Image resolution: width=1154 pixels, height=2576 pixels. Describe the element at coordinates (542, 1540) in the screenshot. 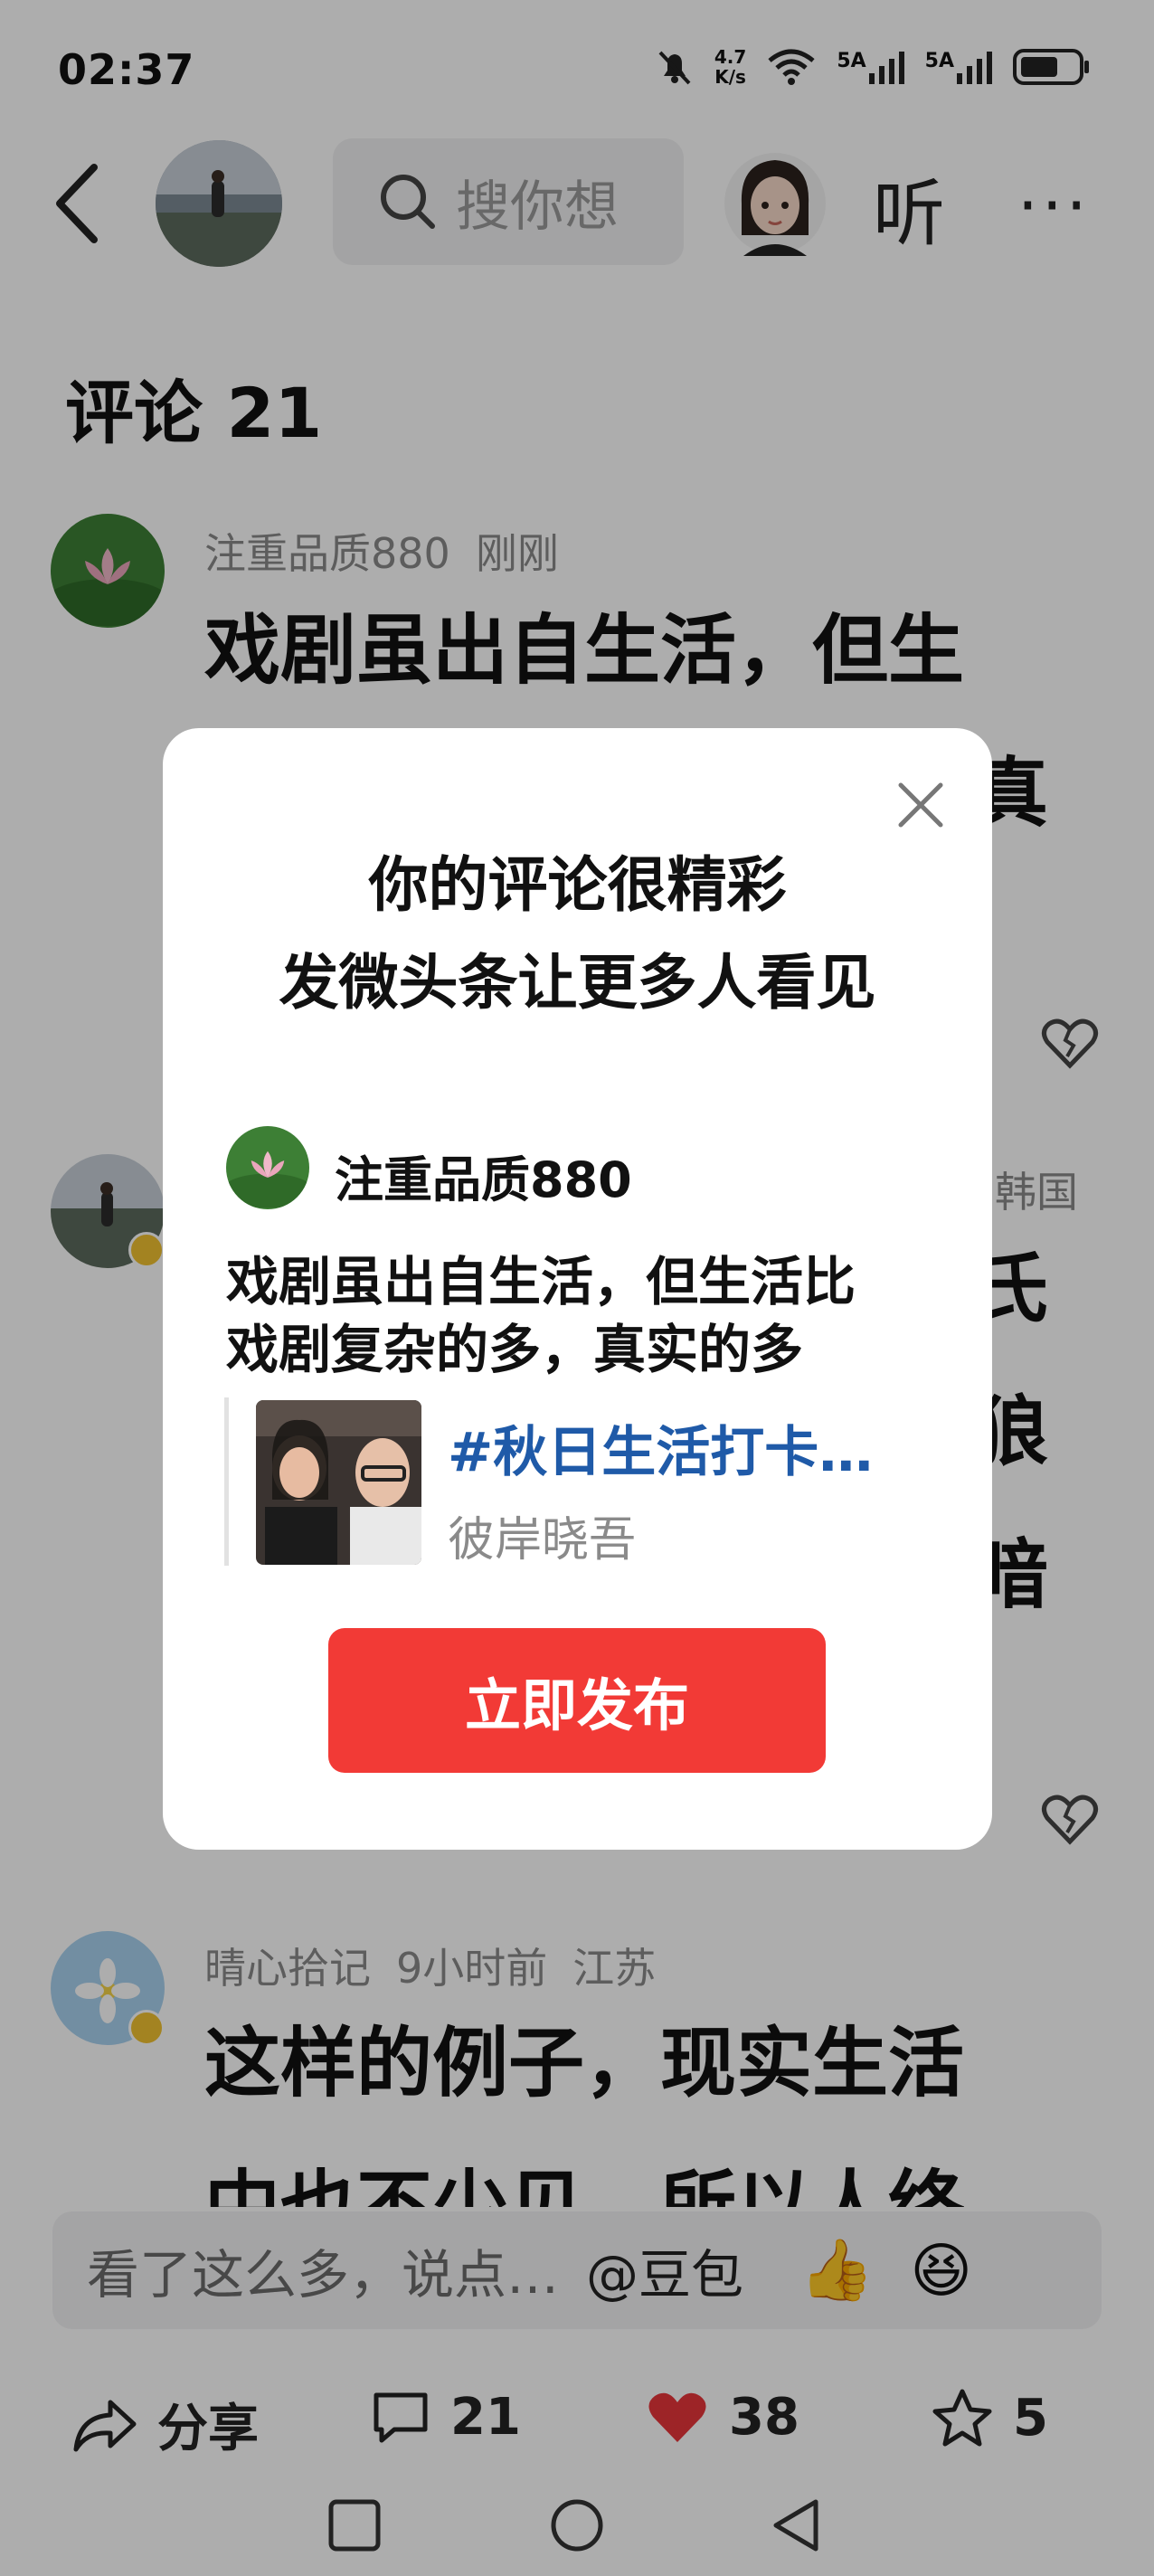

I see `quoted-post-author: 彼岸晓吾` at that location.